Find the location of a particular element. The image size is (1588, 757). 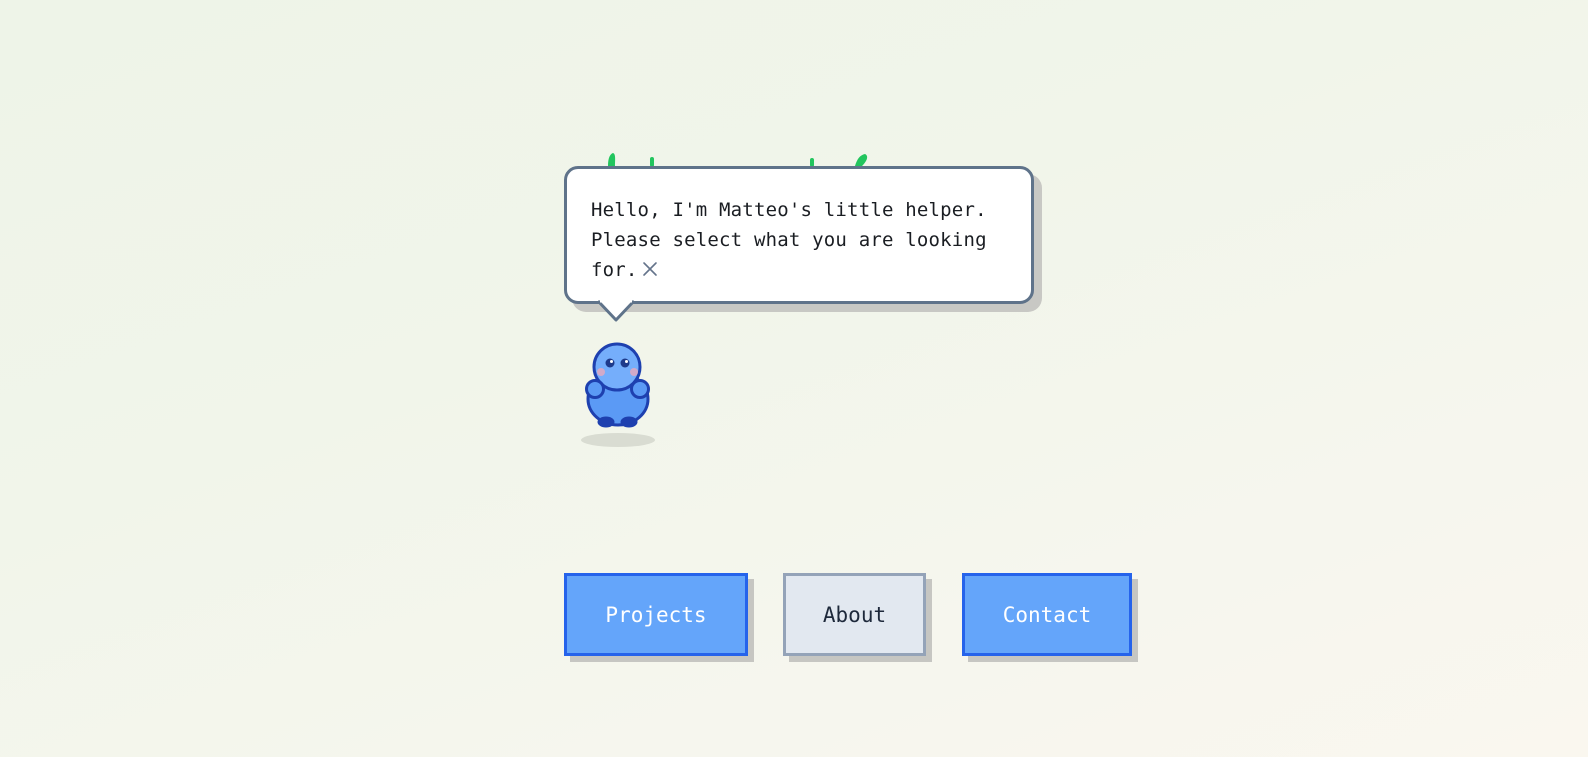

helper-shadow is located at coordinates (618, 440).